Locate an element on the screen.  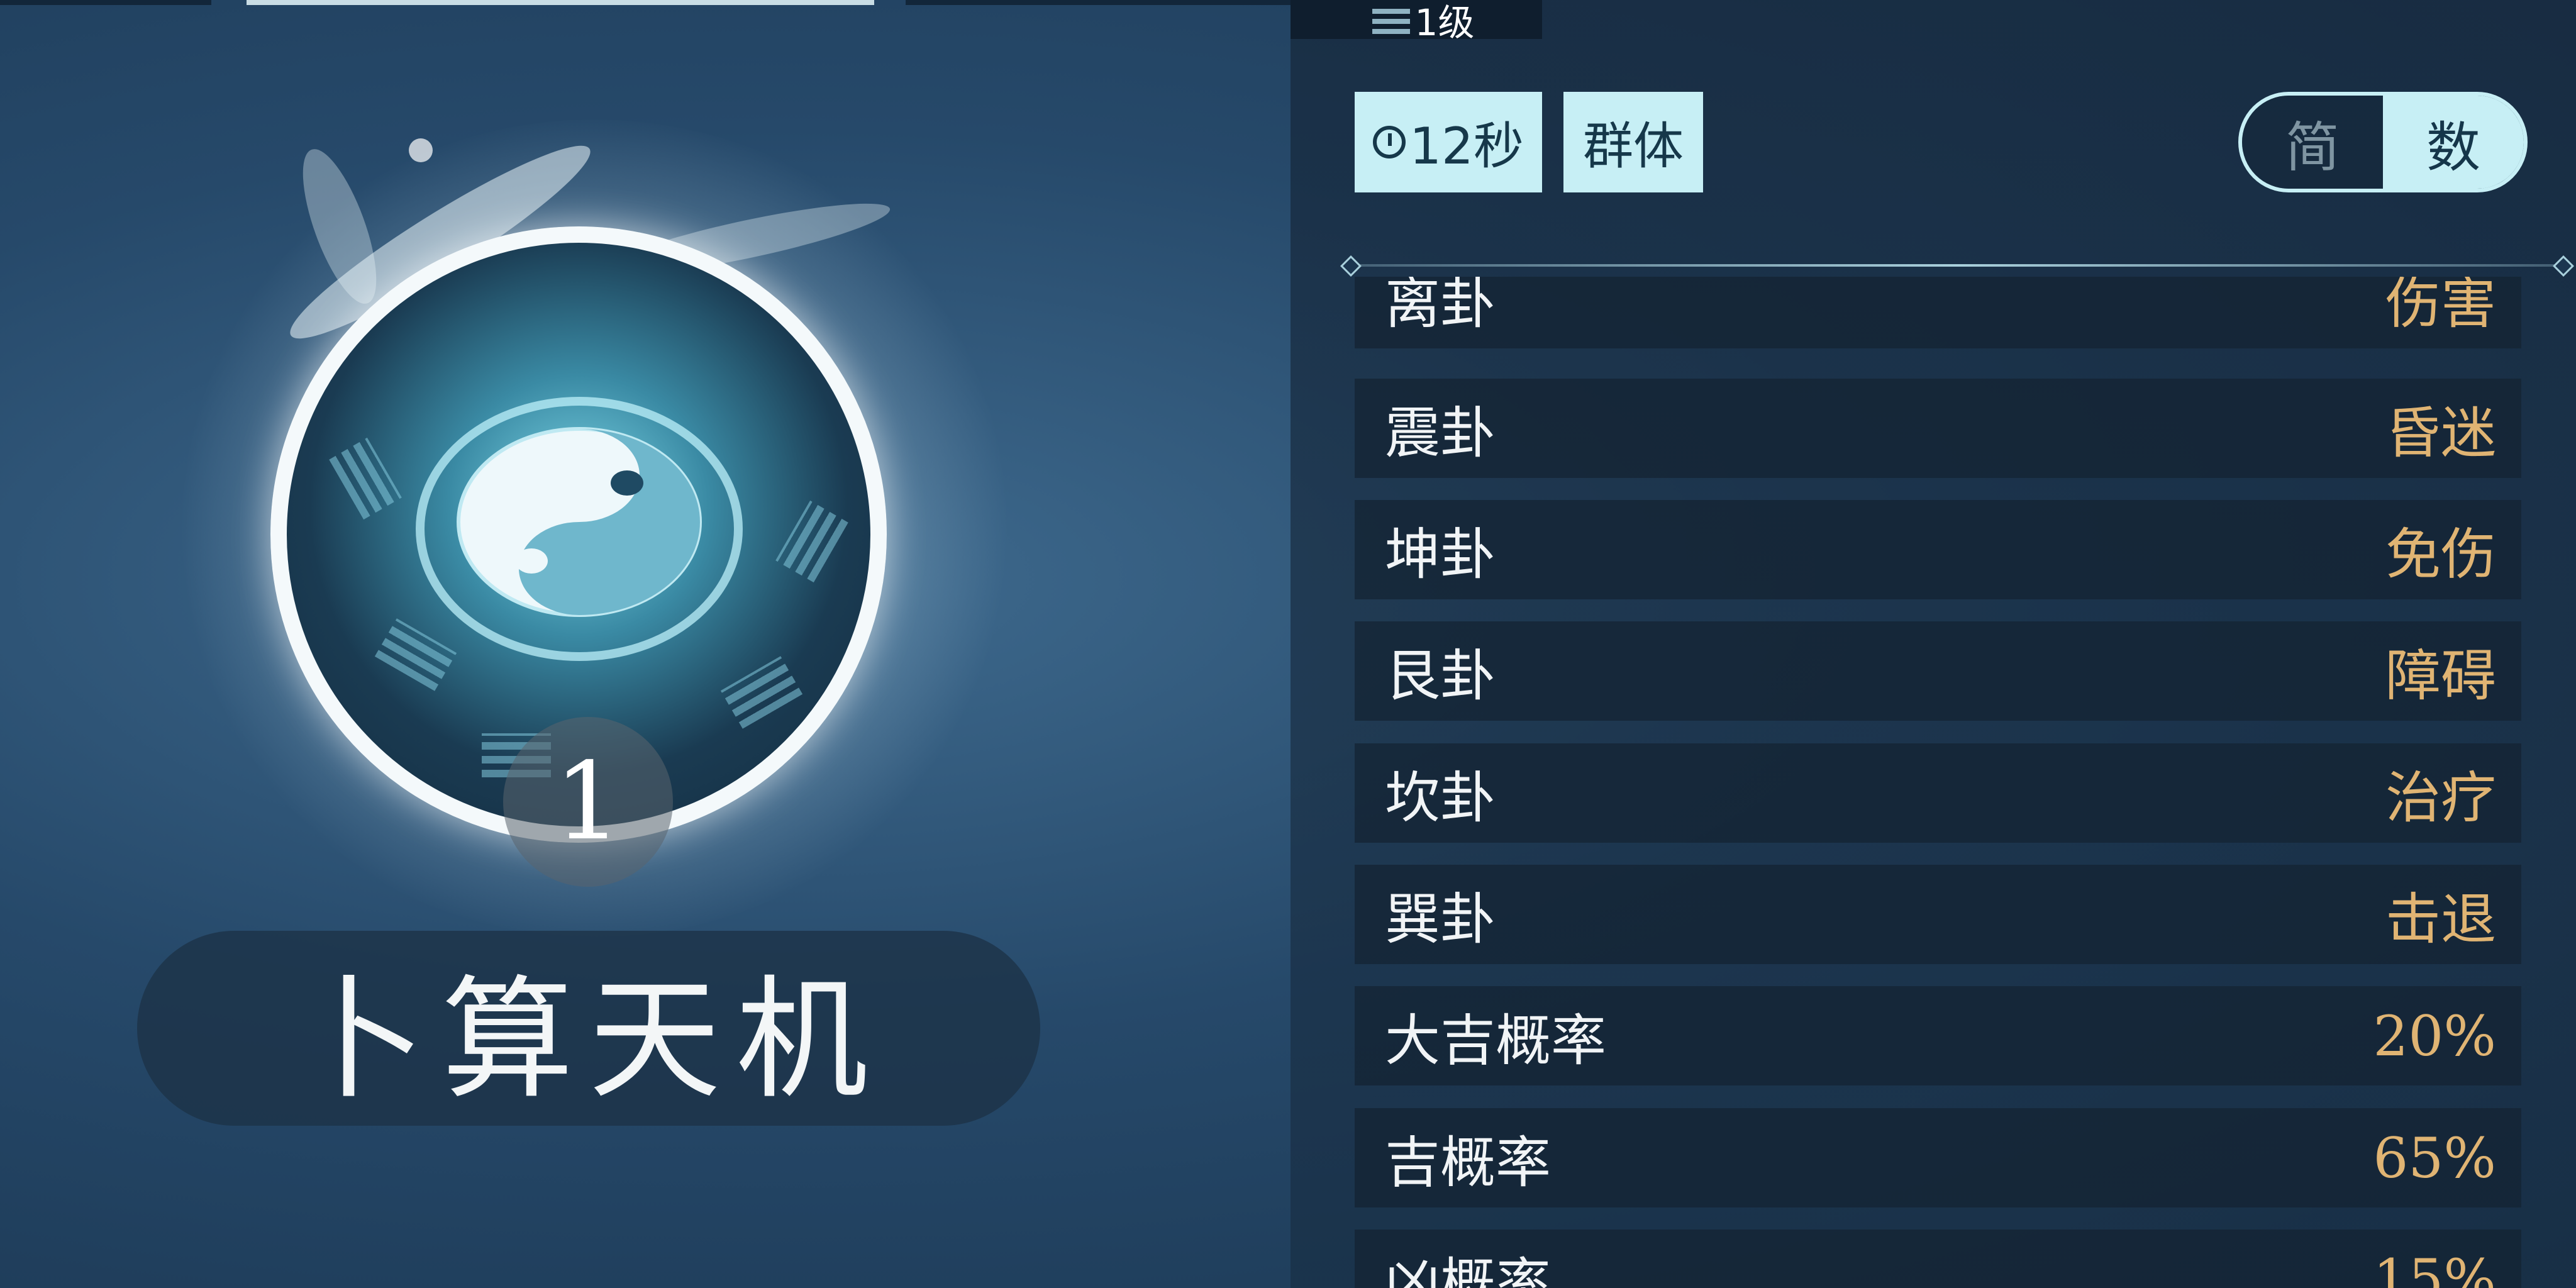
row-label: 凶概率 is located at coordinates (1468, 1269).